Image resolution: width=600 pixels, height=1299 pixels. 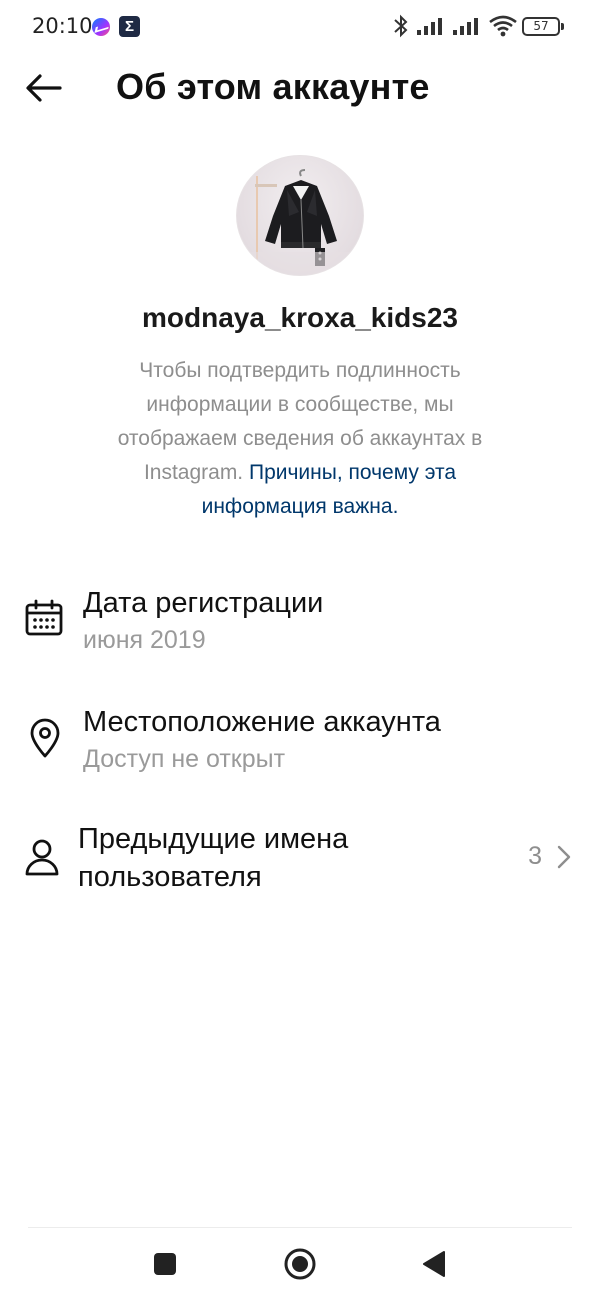 I want to click on circle-home-icon, so click(x=300, y=1264).